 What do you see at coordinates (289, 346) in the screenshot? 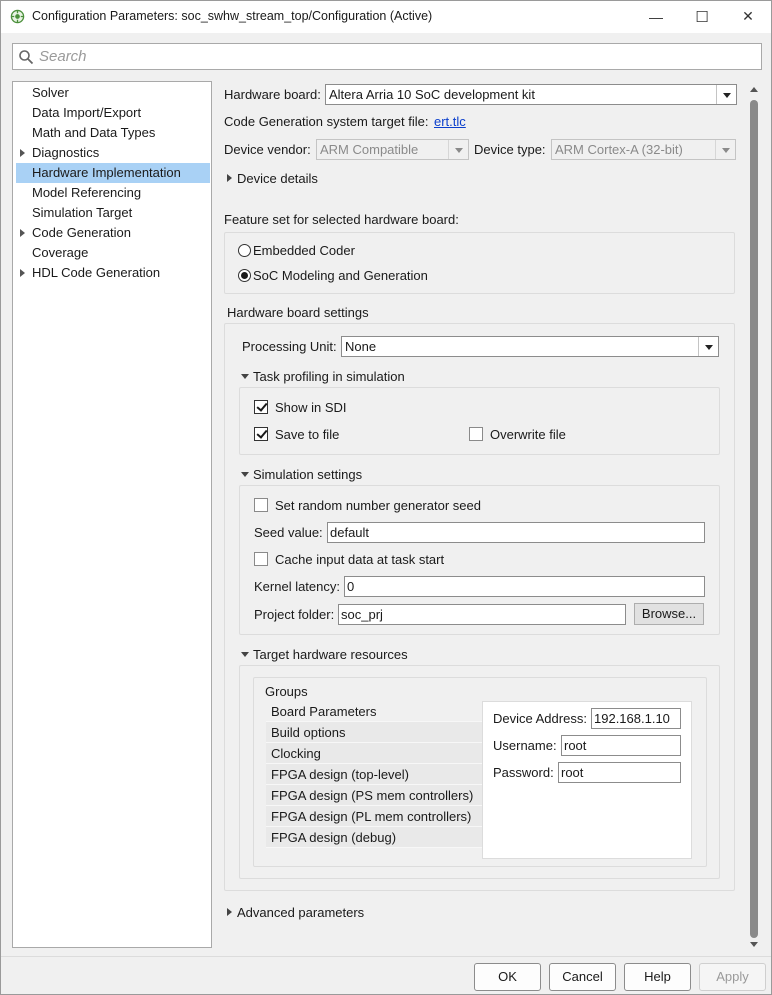
I see `processing-unit-label: Processing Unit:` at bounding box center [289, 346].